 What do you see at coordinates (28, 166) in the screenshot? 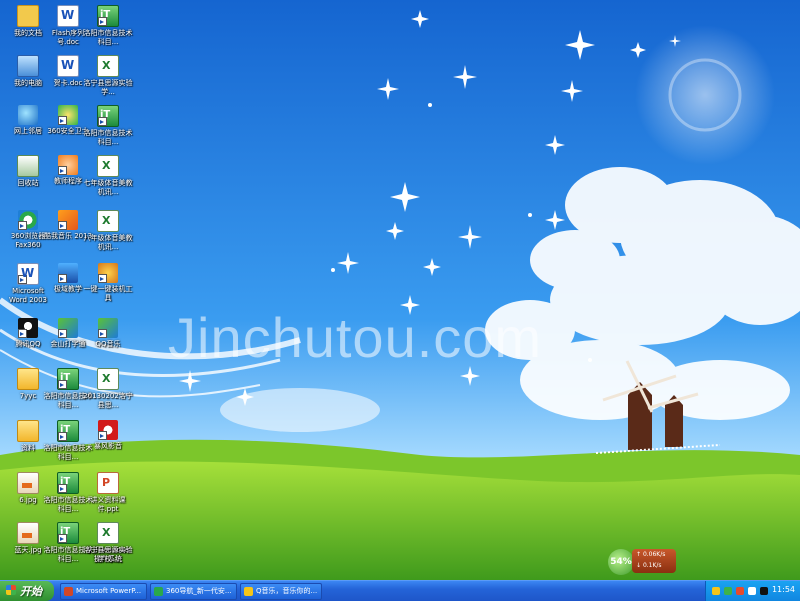
I see `recycle-bin-icon` at bounding box center [28, 166].